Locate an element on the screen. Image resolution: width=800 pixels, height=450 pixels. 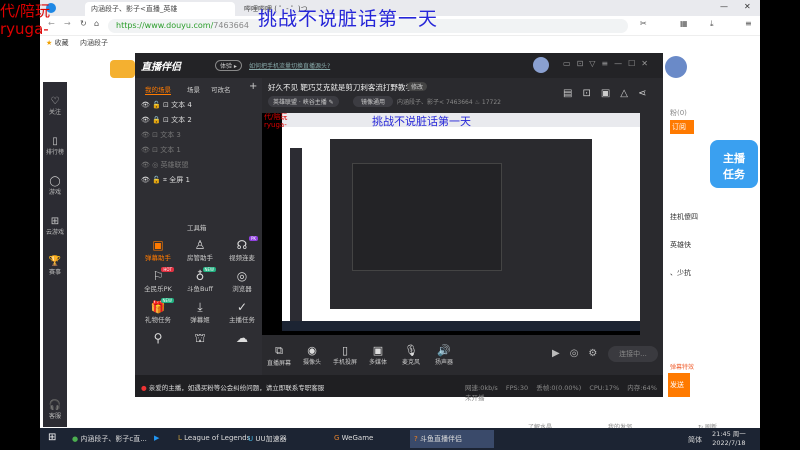
tool-item: ♙ 房管助手 is located at coordinates (200, 250).